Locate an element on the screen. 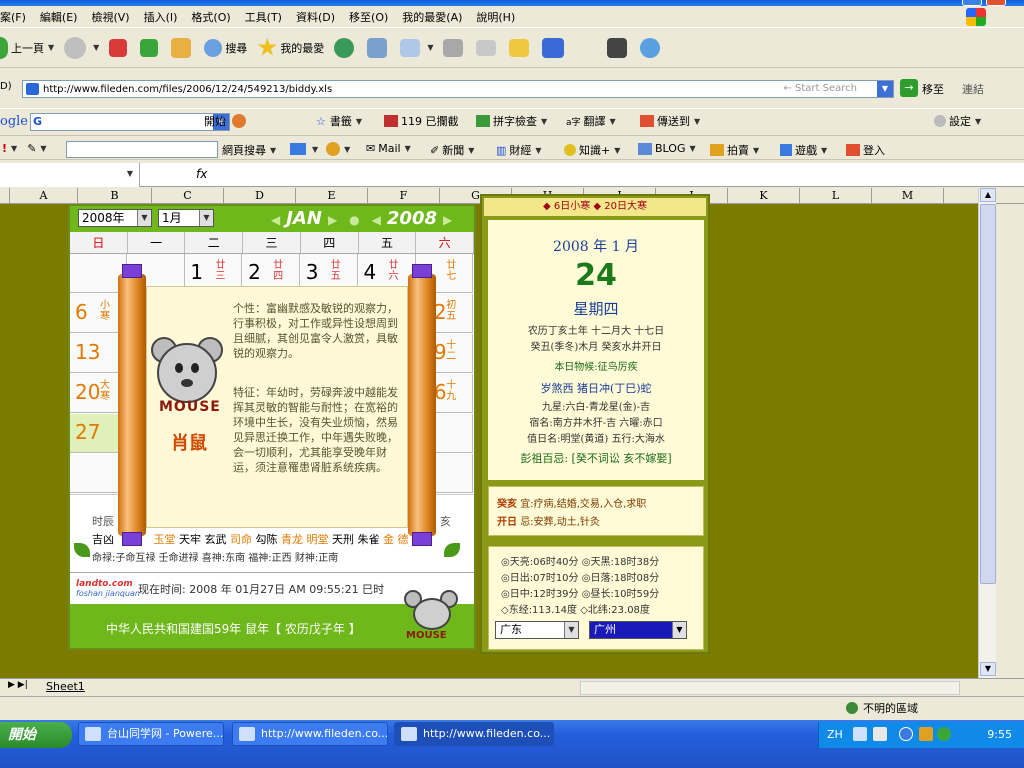 This screenshot has width=1024, height=768. send-to-button: 傳送到 ▼ is located at coordinates (670, 121).